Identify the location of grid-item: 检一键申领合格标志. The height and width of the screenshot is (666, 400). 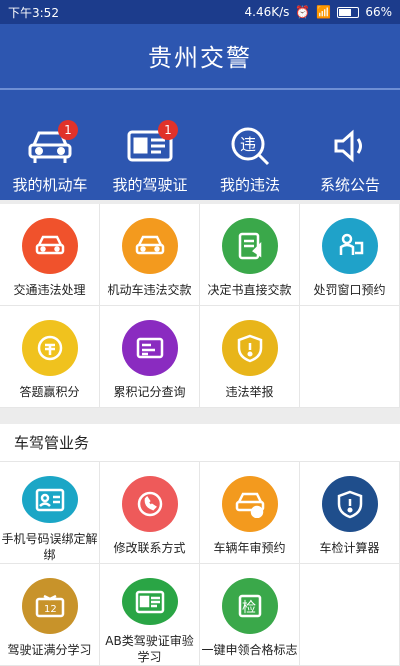
(250, 615).